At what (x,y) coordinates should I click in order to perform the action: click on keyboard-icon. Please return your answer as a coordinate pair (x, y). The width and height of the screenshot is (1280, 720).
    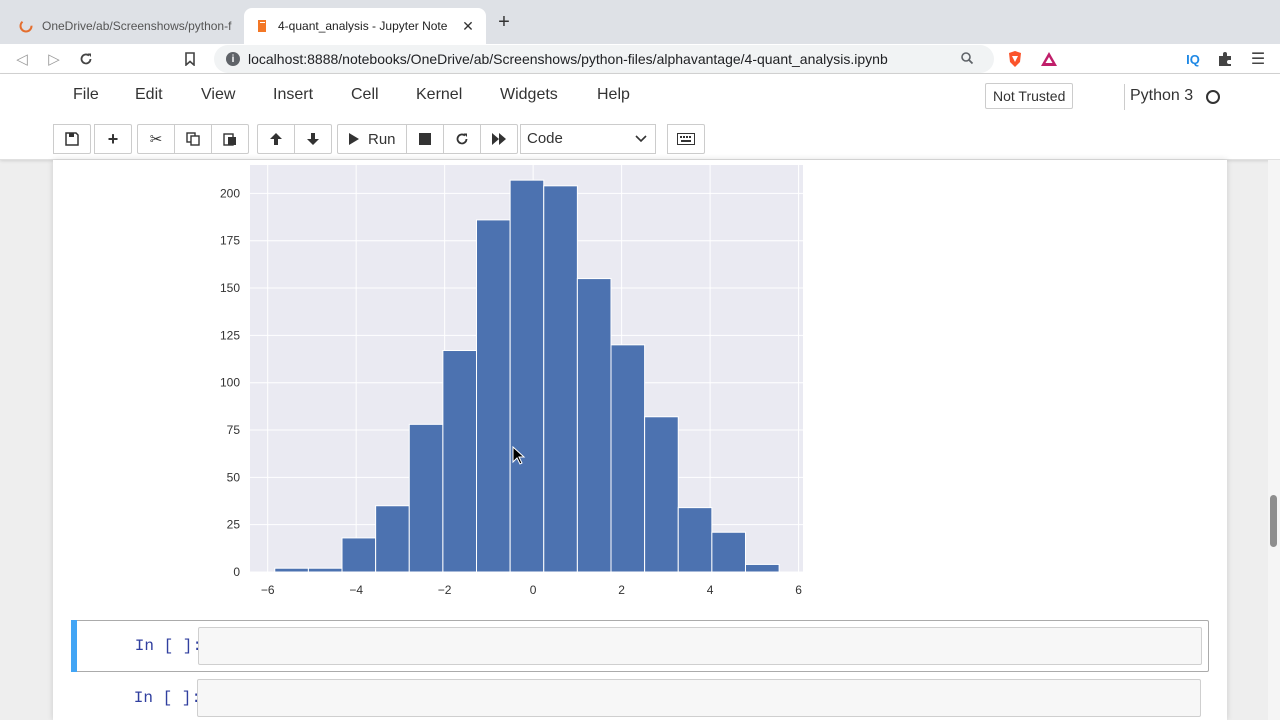
    Looking at the image, I should click on (686, 139).